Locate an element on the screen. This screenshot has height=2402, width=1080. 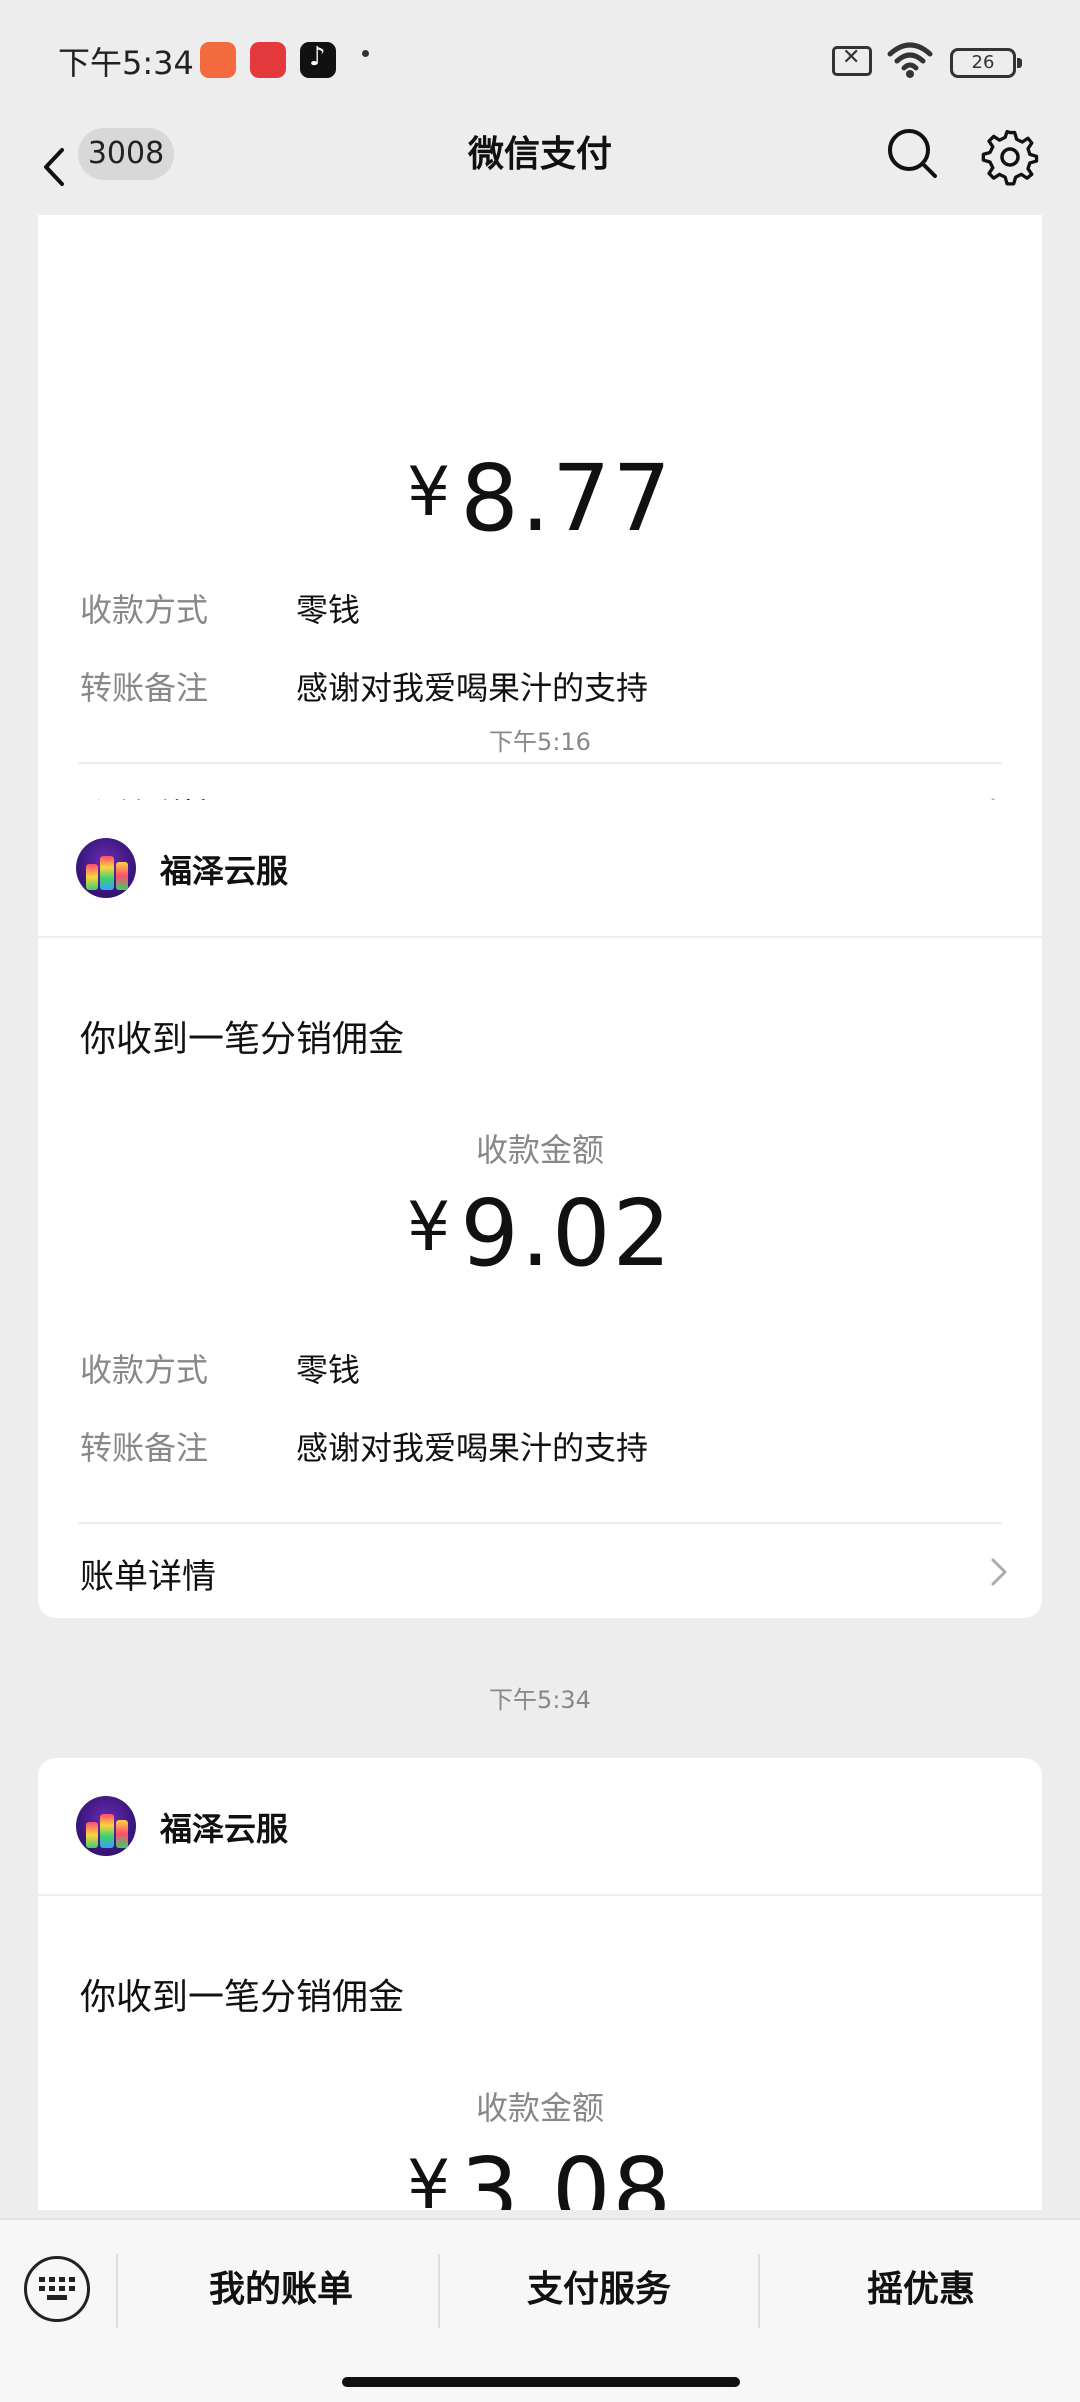
amount-value: ¥8.77 is located at coordinates (540, 498).